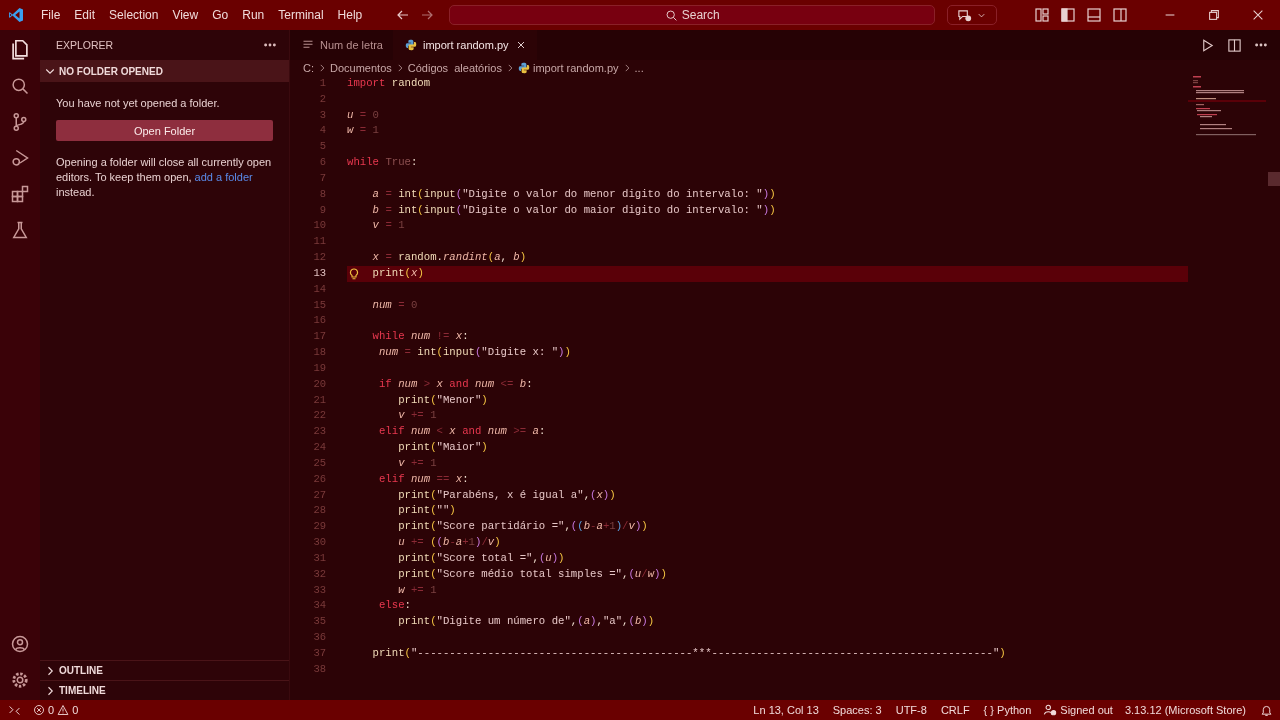 Image resolution: width=1280 pixels, height=720 pixels. What do you see at coordinates (575, 68) in the screenshot?
I see `breadcrumb: import random.py` at bounding box center [575, 68].